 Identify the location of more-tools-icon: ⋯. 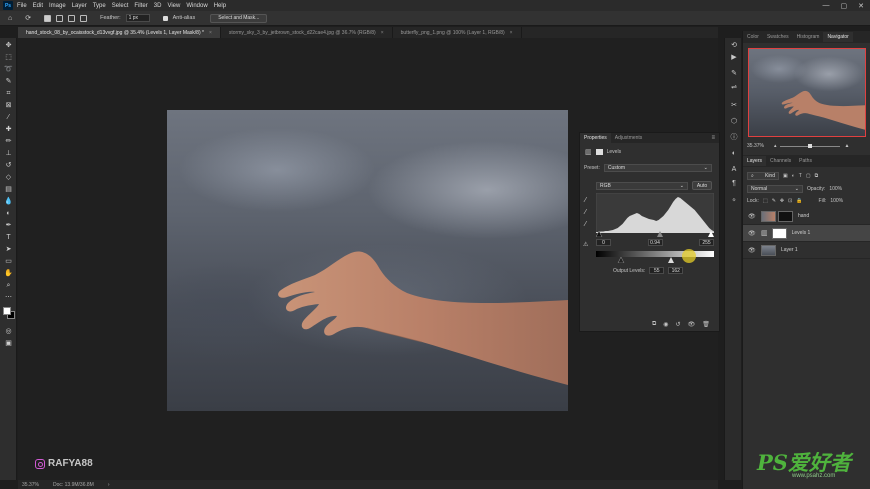
(8, 297).